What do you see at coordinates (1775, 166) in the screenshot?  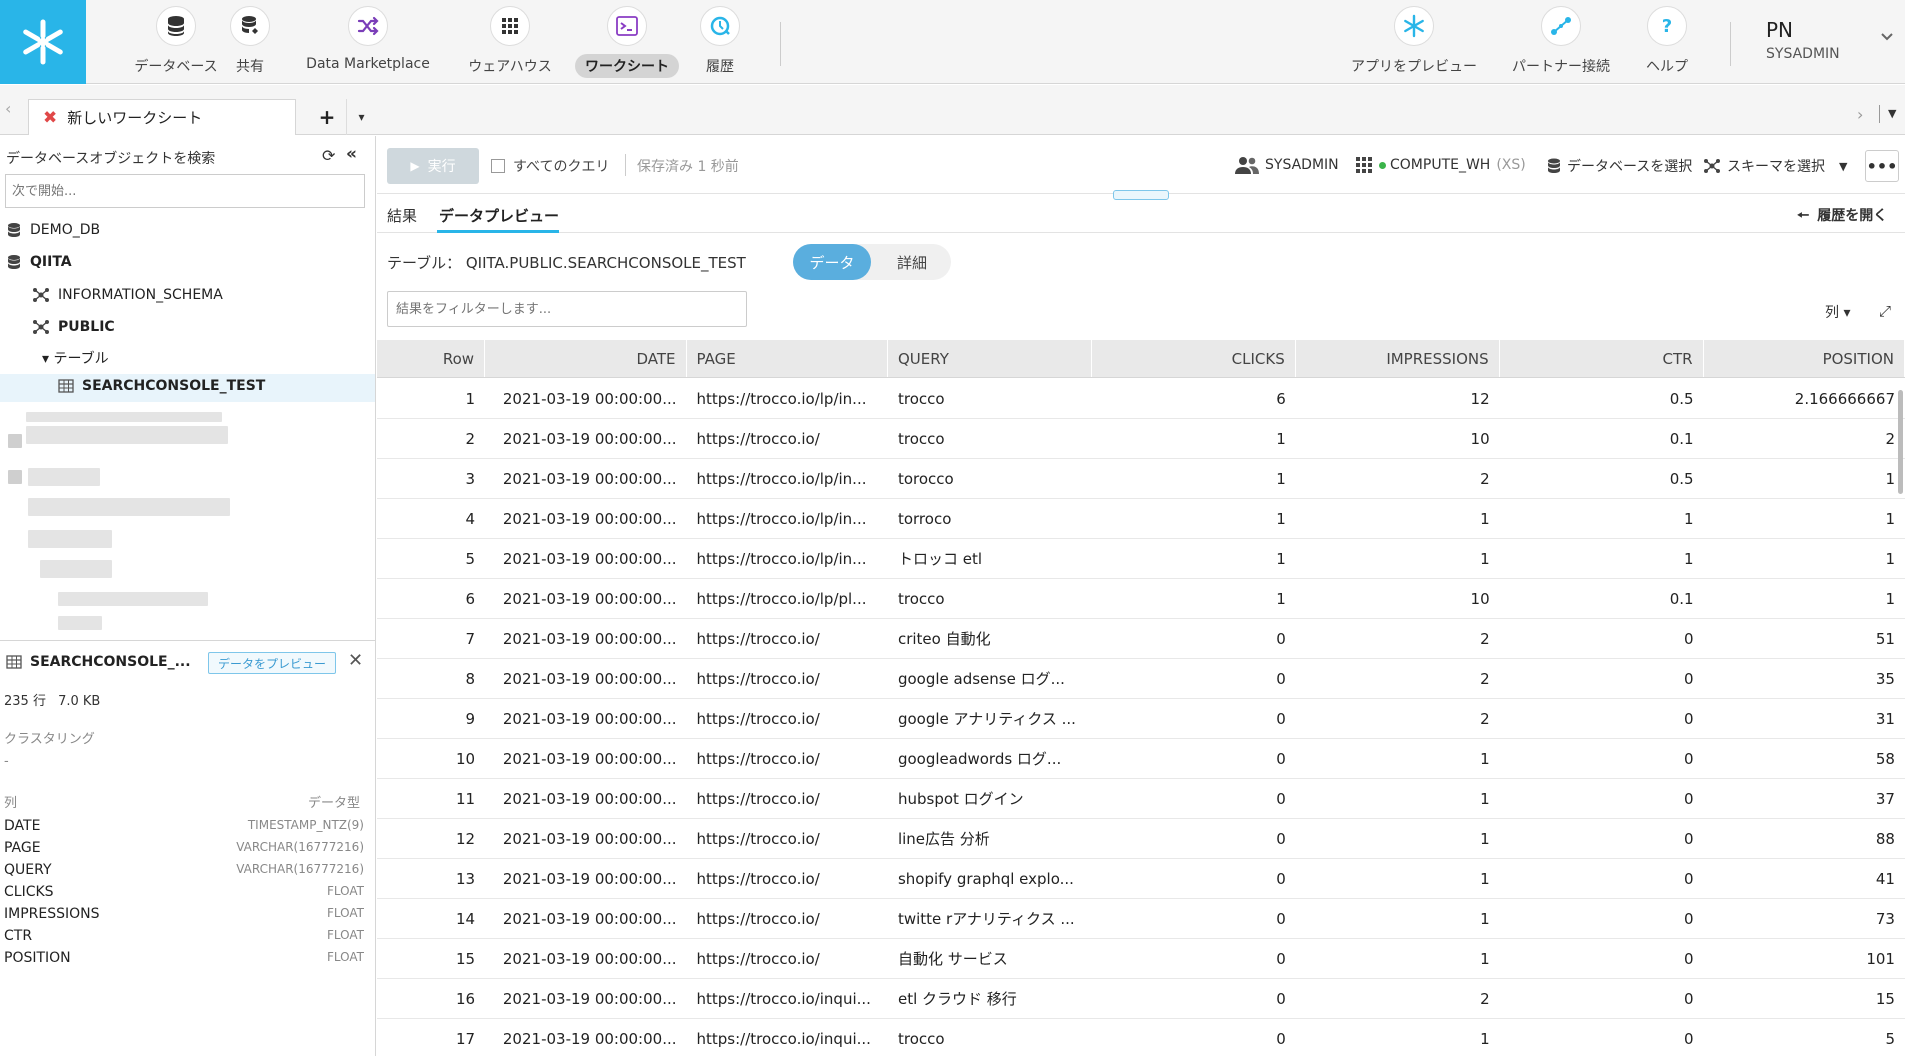 I see `schema-selector: スキーマを選択 ▼` at bounding box center [1775, 166].